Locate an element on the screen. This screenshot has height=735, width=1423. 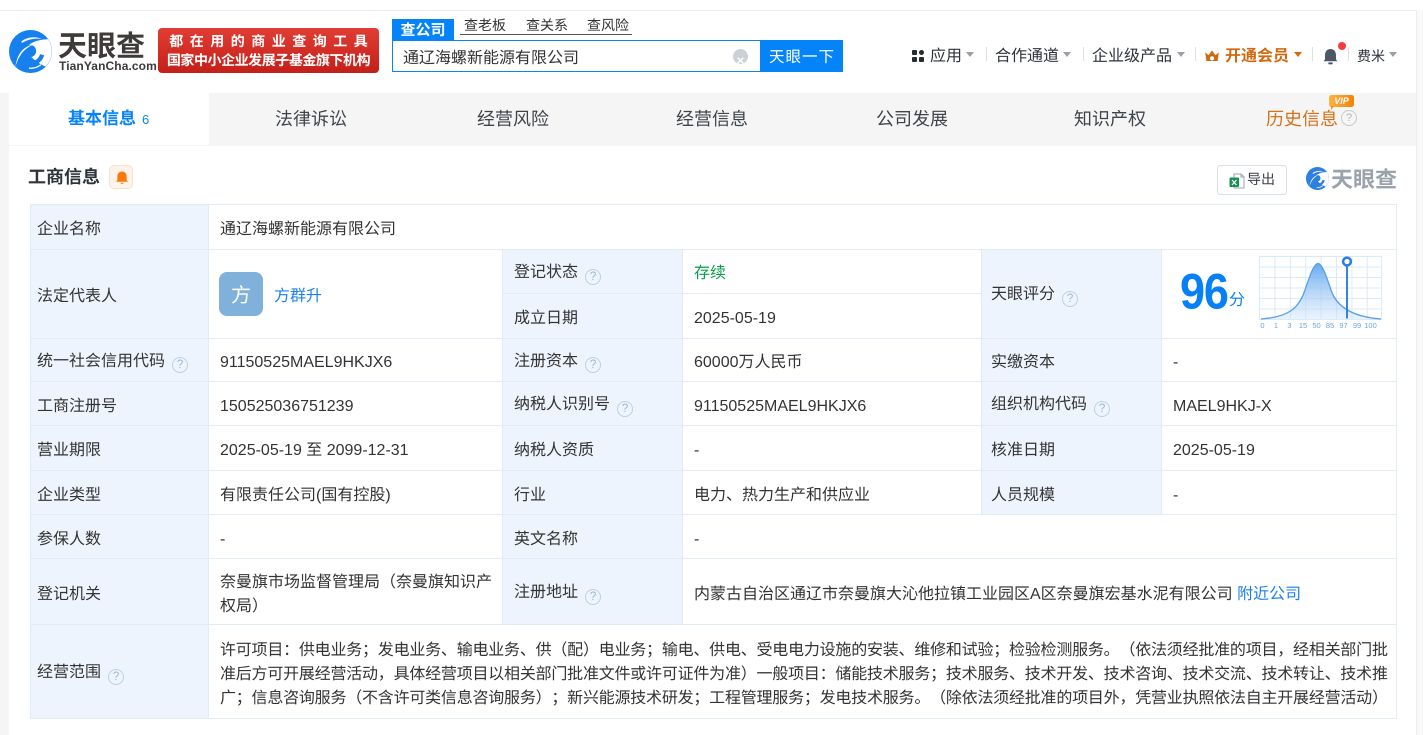
svg-text: 85 is located at coordinates (1330, 325).